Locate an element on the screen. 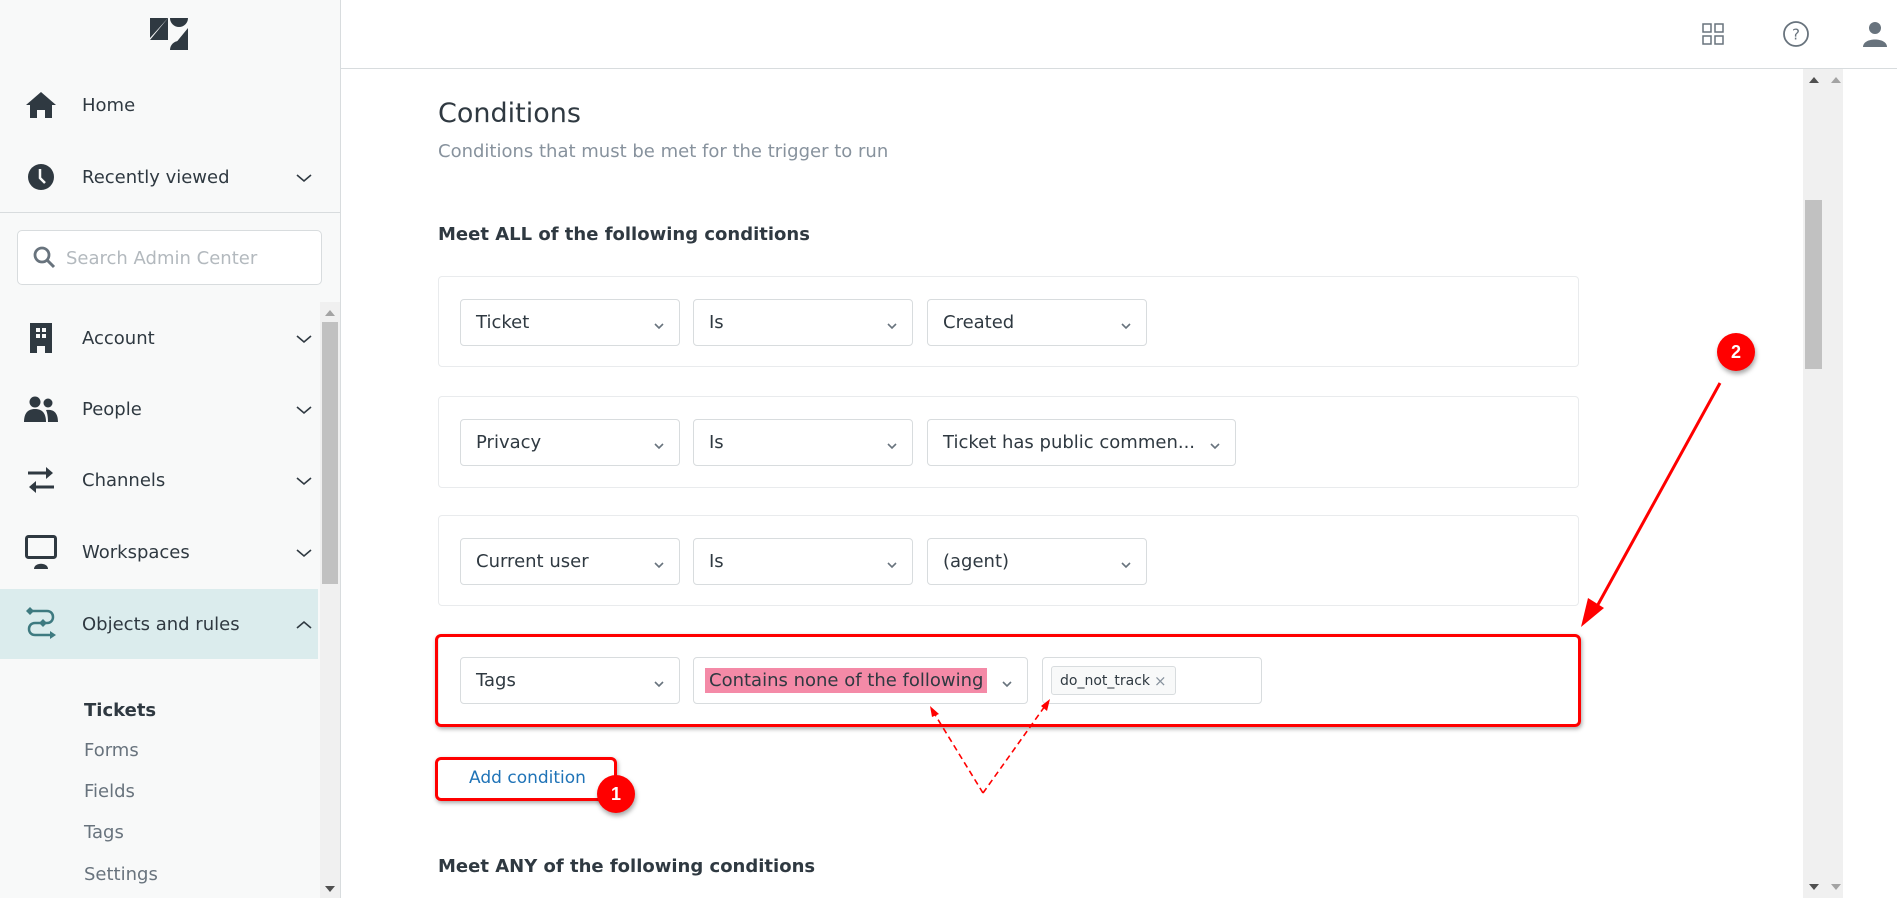 The height and width of the screenshot is (898, 1897). top-bar: ? is located at coordinates (1119, 34).